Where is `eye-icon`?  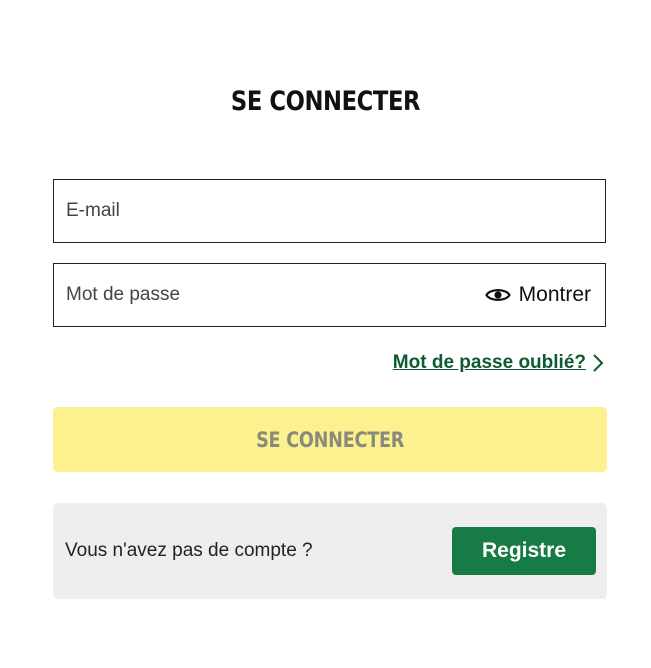 eye-icon is located at coordinates (497, 295).